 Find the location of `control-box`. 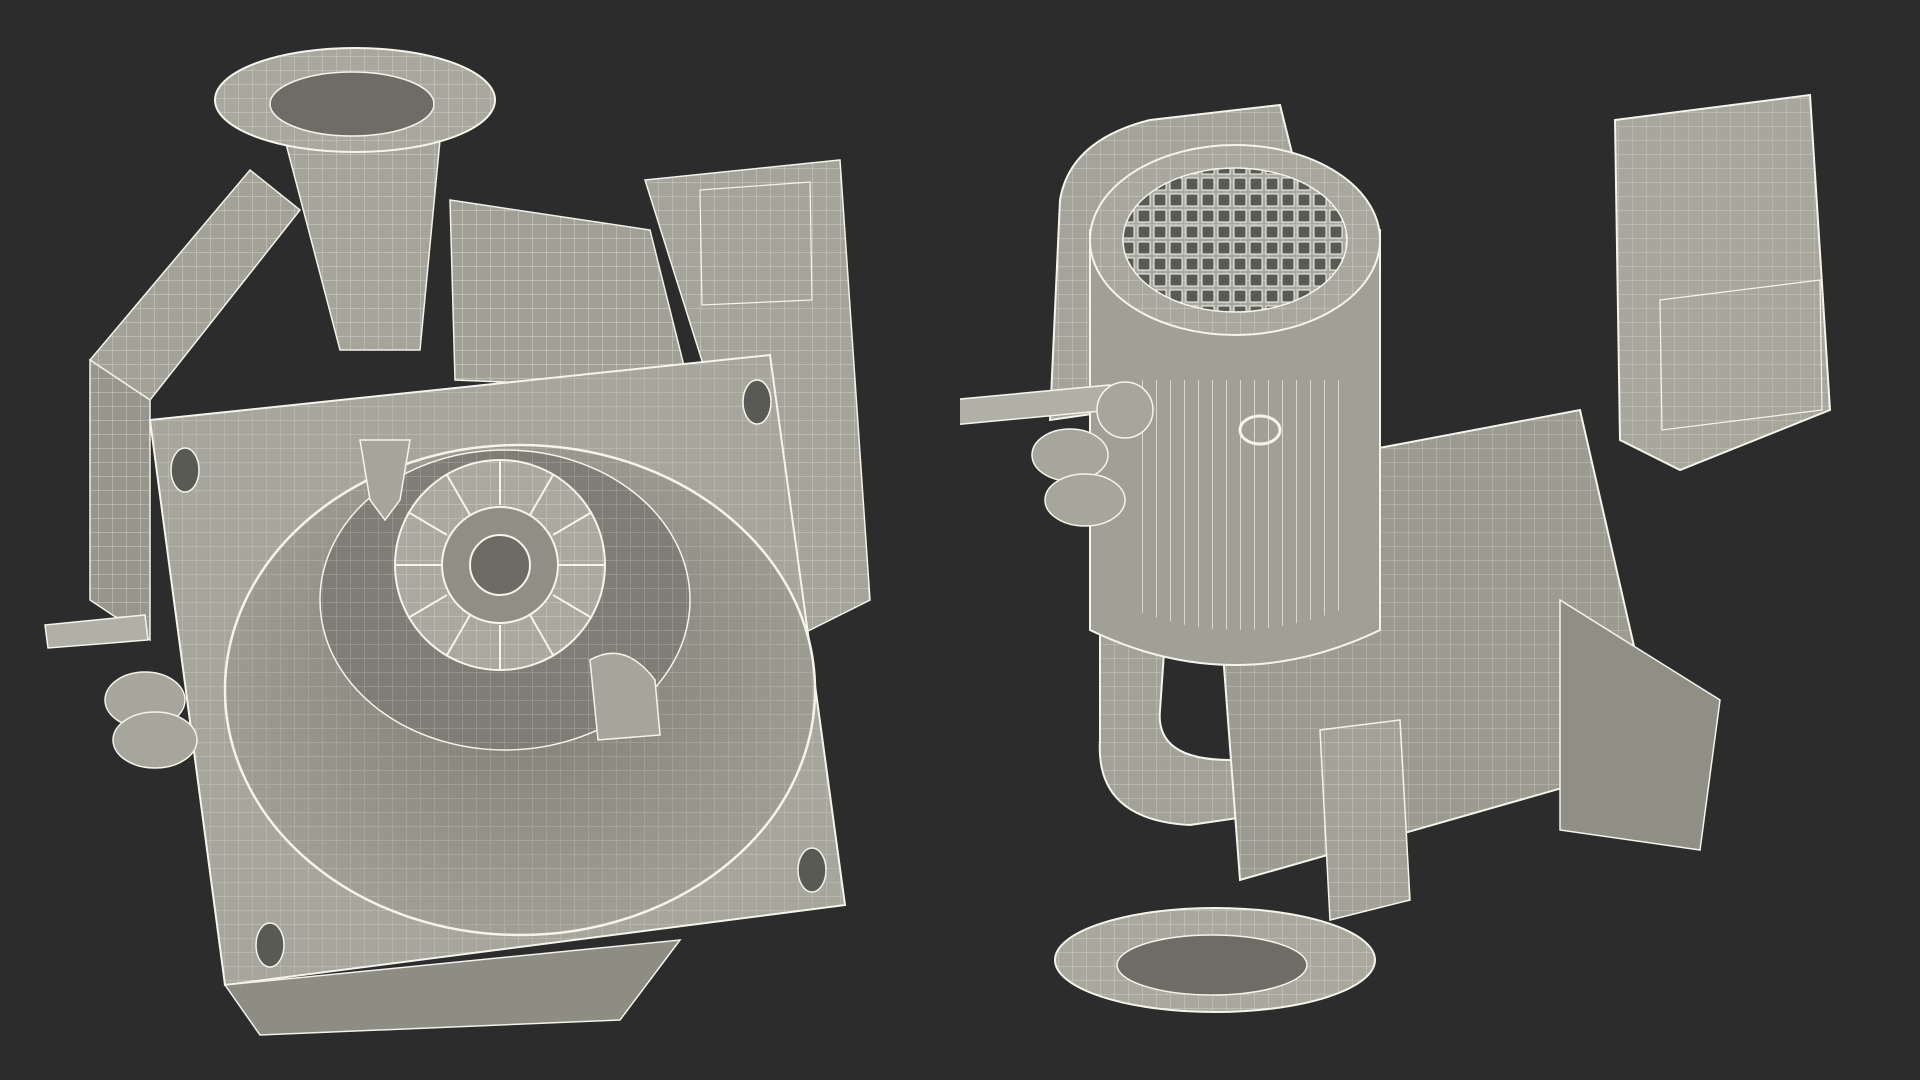

control-box is located at coordinates (1722, 282).